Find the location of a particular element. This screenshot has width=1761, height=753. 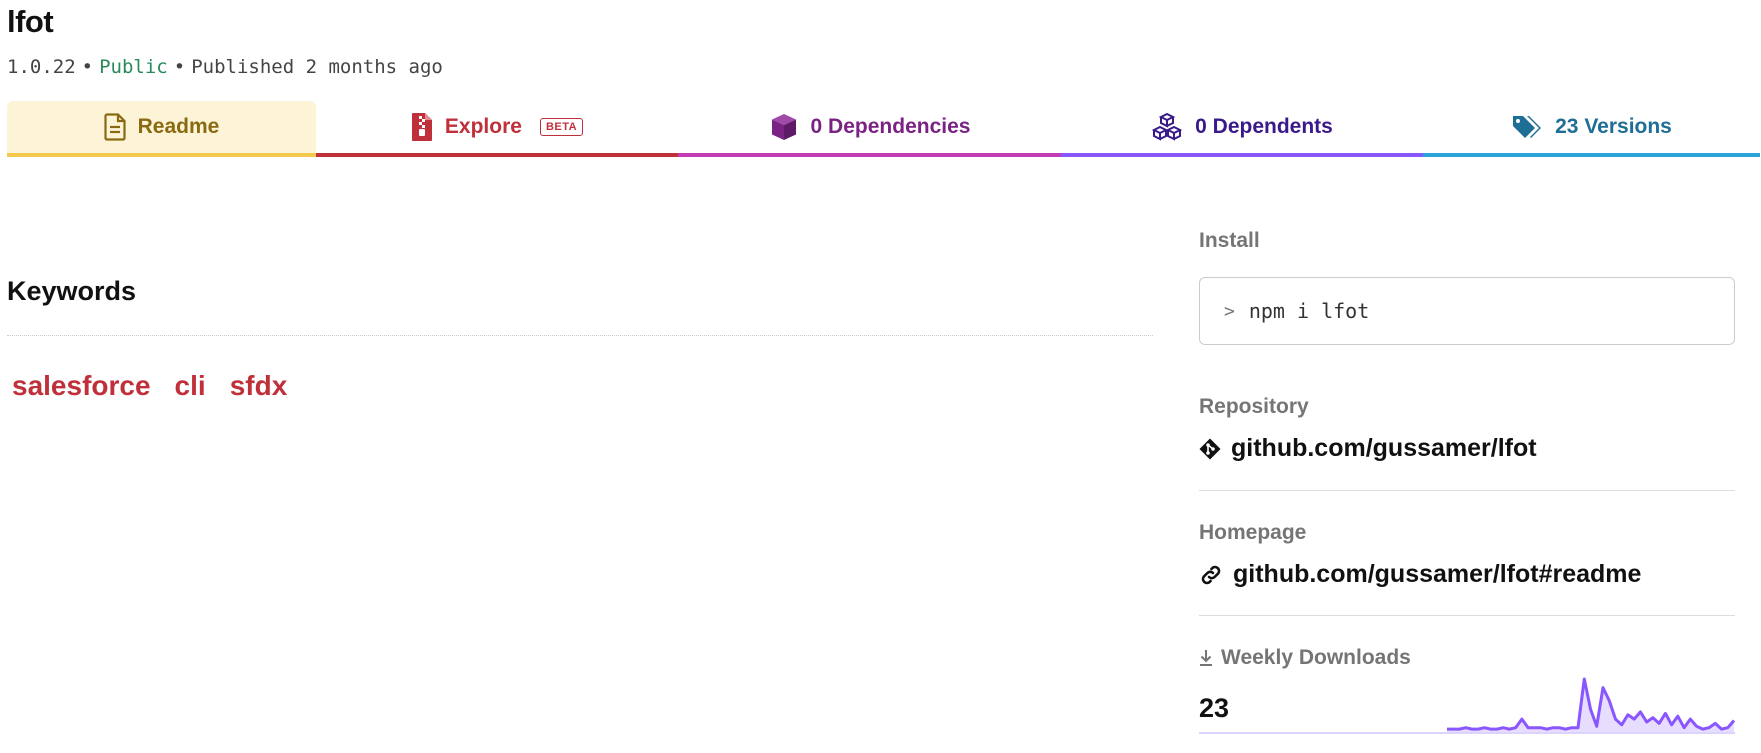

tab-readme-label: Readme is located at coordinates (178, 126).